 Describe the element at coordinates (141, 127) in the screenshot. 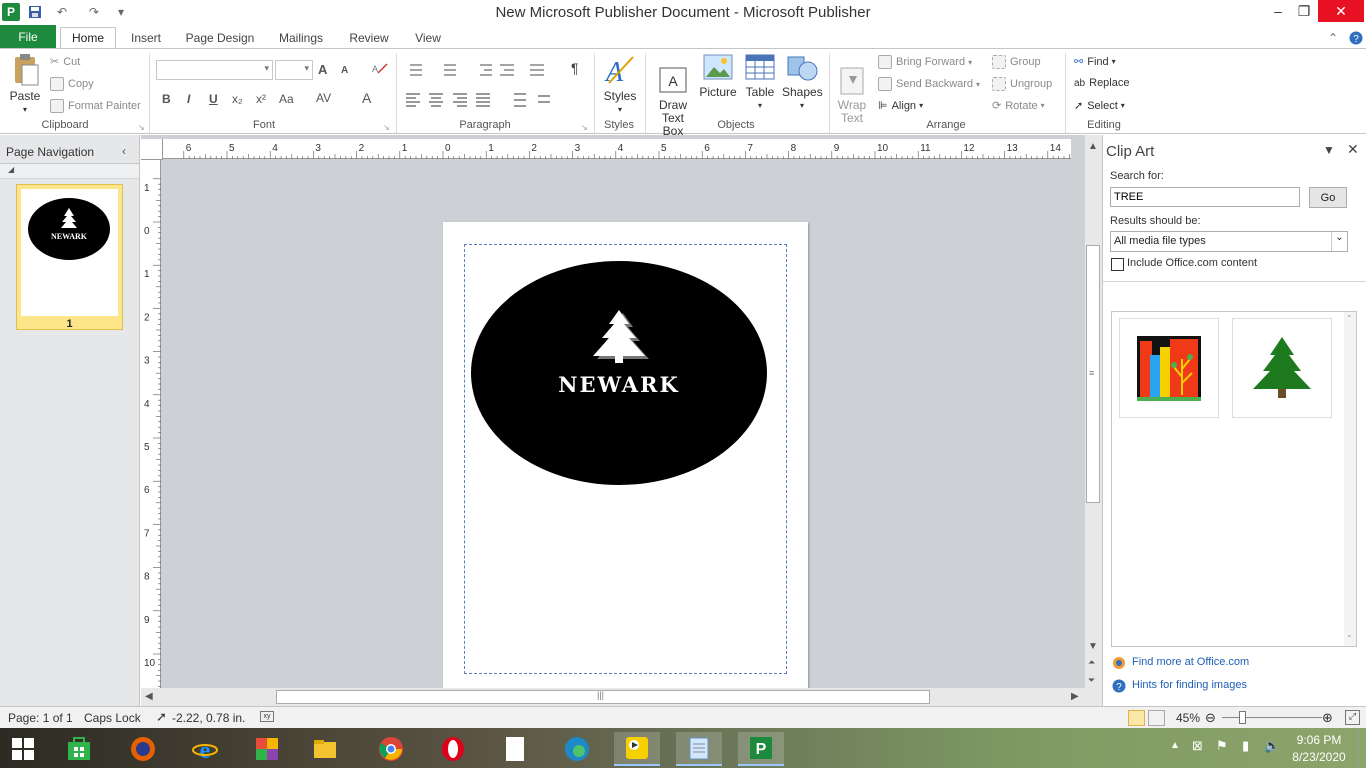

I see `clipboard-launcher-icon: ↘` at that location.